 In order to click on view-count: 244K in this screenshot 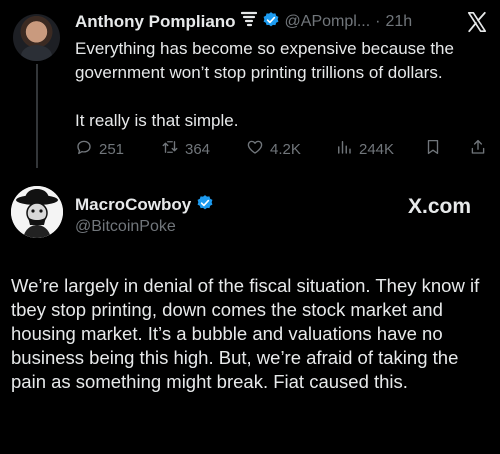, I will do `click(377, 149)`.